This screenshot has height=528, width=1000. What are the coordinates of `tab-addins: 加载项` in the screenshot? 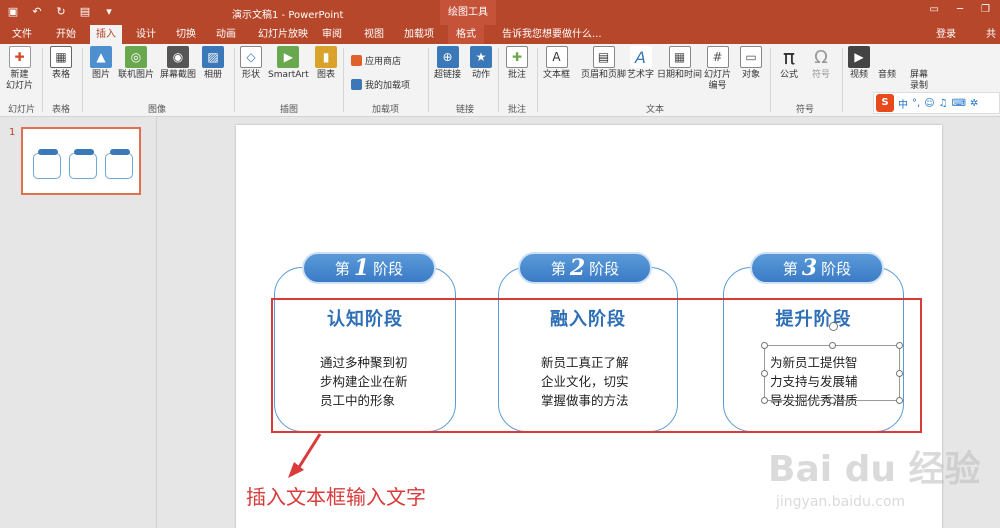 It's located at (419, 34).